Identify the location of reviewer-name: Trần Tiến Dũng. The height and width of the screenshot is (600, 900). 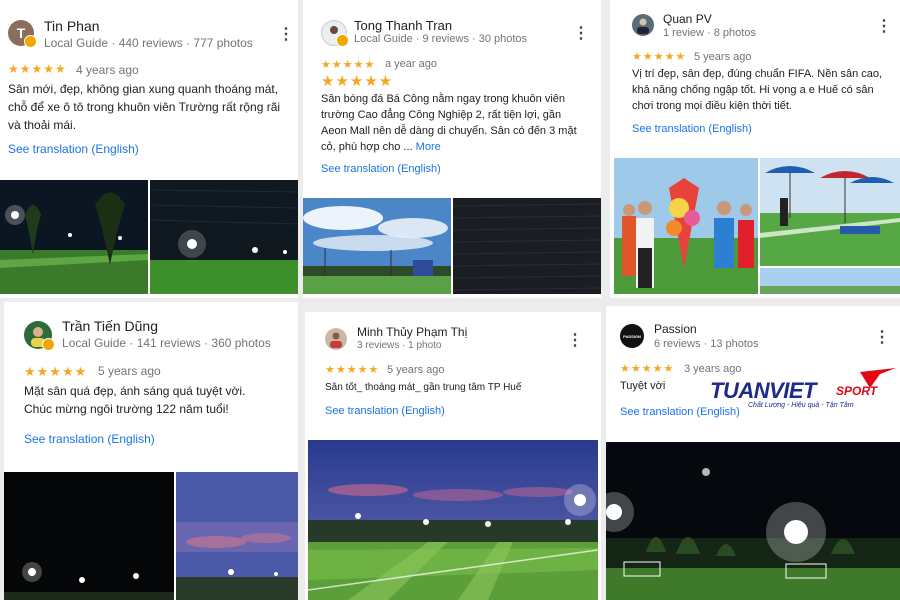
(110, 326).